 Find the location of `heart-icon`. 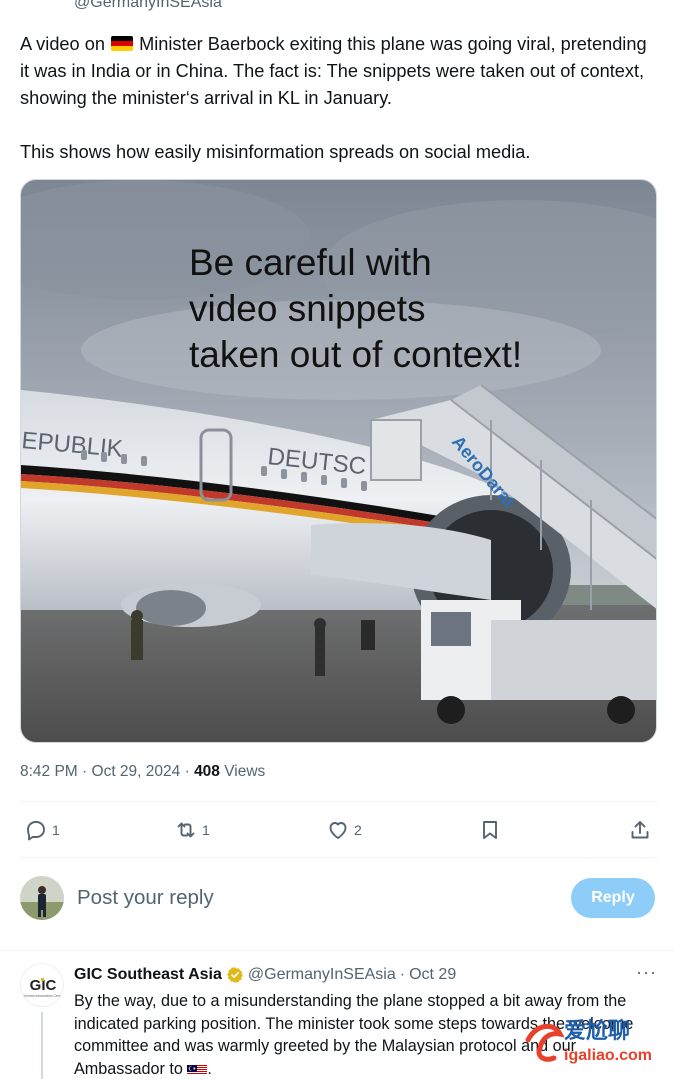

heart-icon is located at coordinates (338, 830).